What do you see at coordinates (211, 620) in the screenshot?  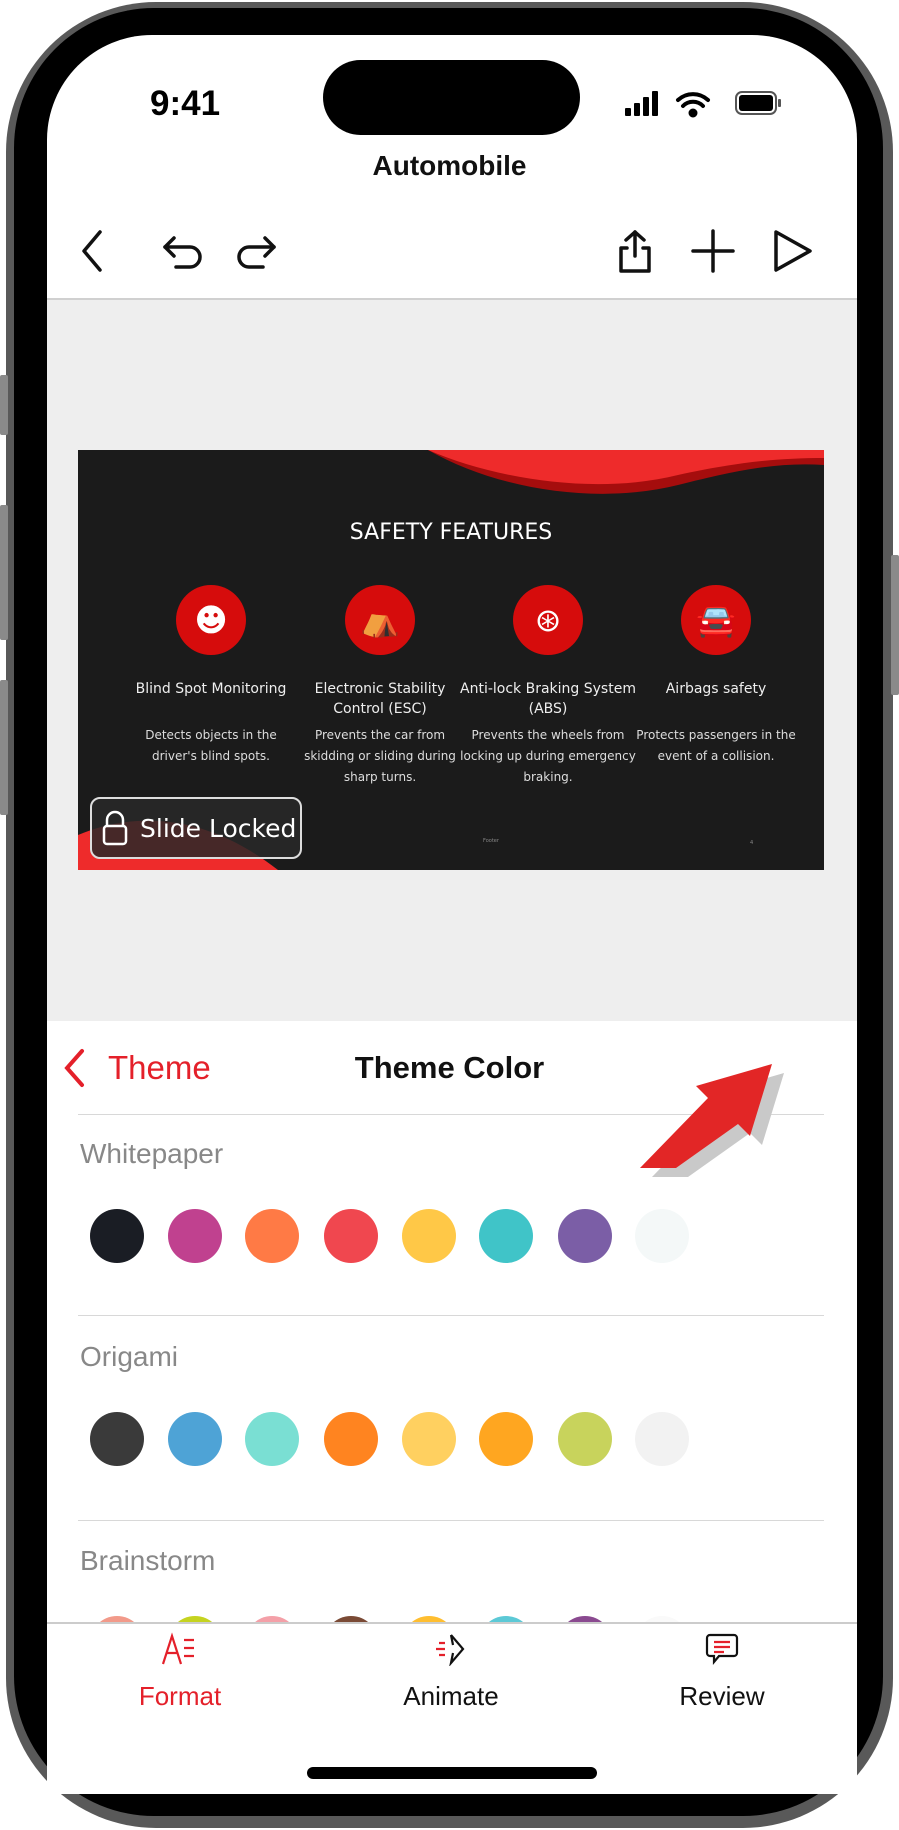 I see `airbag-person-icon: ☻` at bounding box center [211, 620].